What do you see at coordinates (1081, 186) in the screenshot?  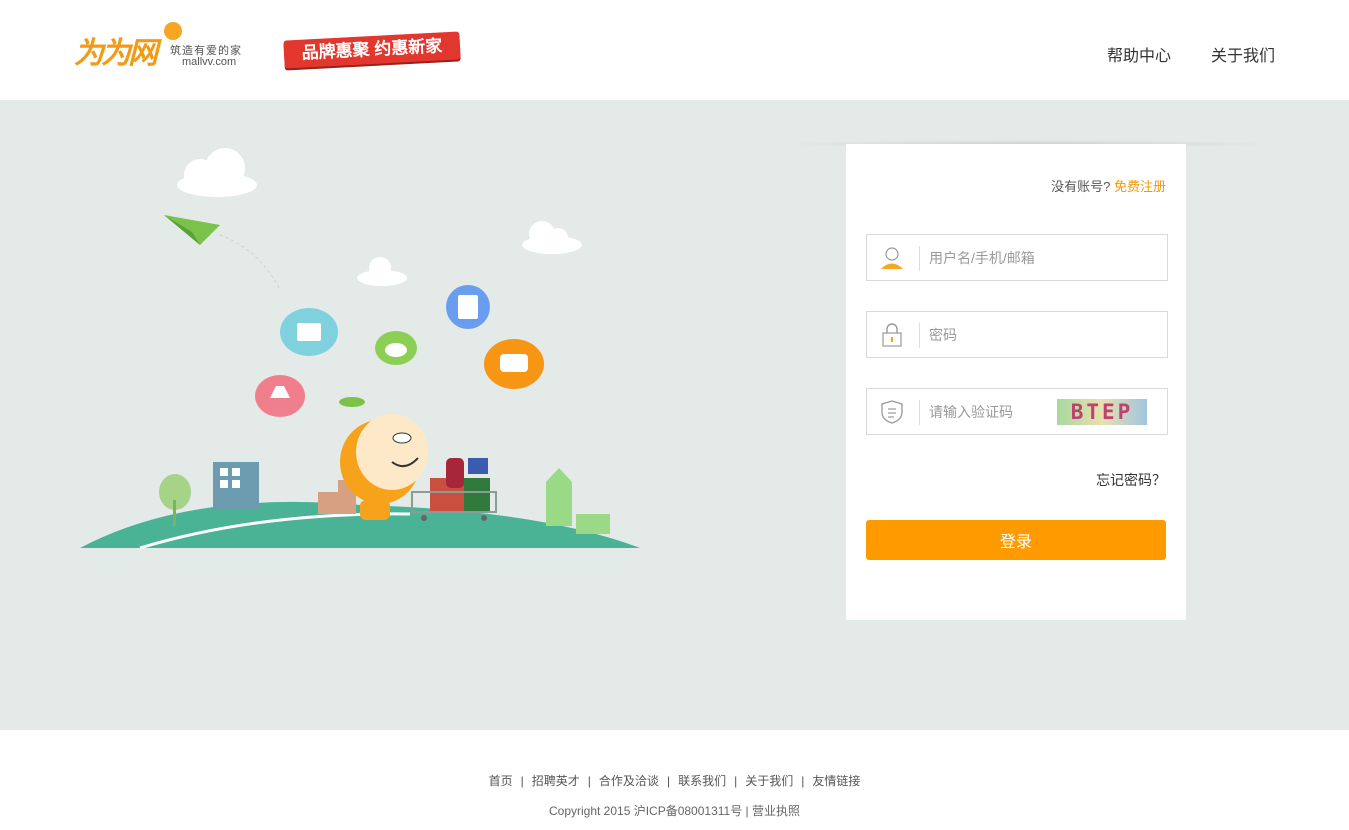 I see `no-account-text: 没有账号?` at bounding box center [1081, 186].